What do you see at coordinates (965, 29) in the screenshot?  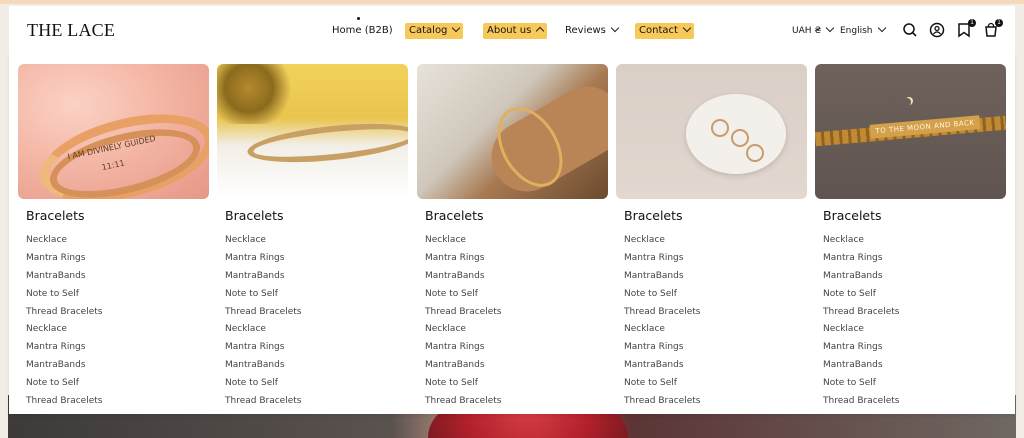 I see `wishlist-button: 1` at bounding box center [965, 29].